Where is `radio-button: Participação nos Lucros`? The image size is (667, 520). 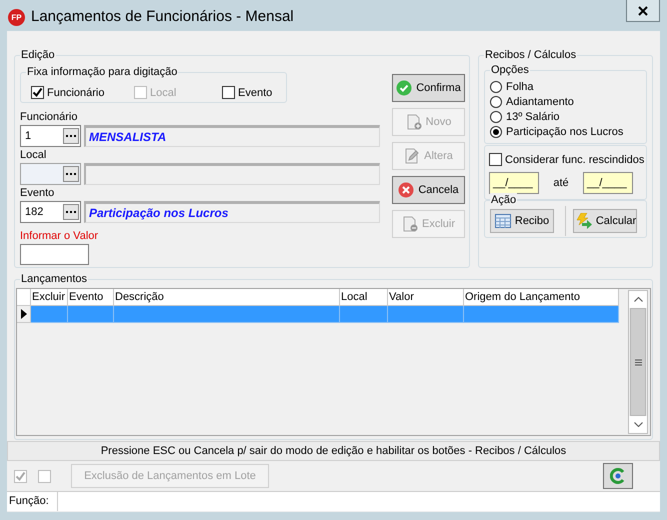 radio-button: Participação nos Lucros is located at coordinates (566, 131).